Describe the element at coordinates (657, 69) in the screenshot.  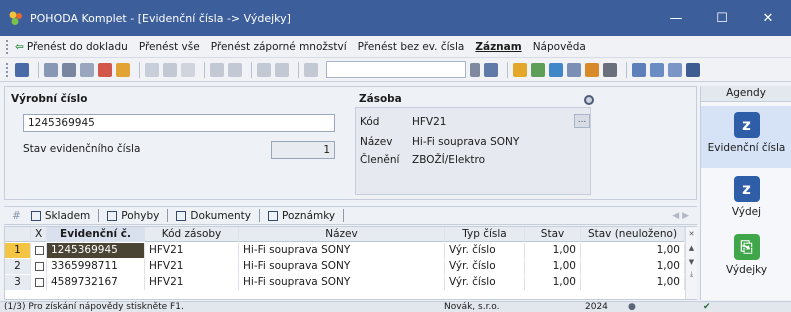
I see `layout-icon` at that location.